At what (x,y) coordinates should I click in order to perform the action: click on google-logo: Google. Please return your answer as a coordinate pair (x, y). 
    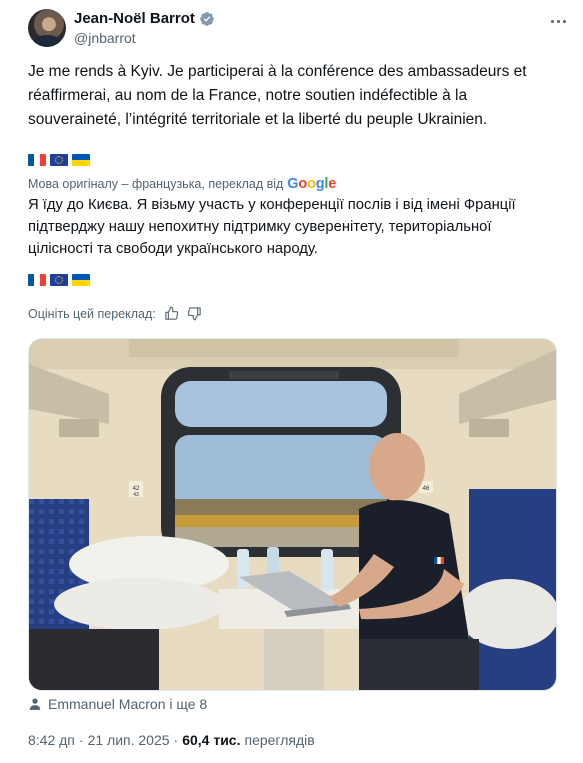
    Looking at the image, I should click on (312, 184).